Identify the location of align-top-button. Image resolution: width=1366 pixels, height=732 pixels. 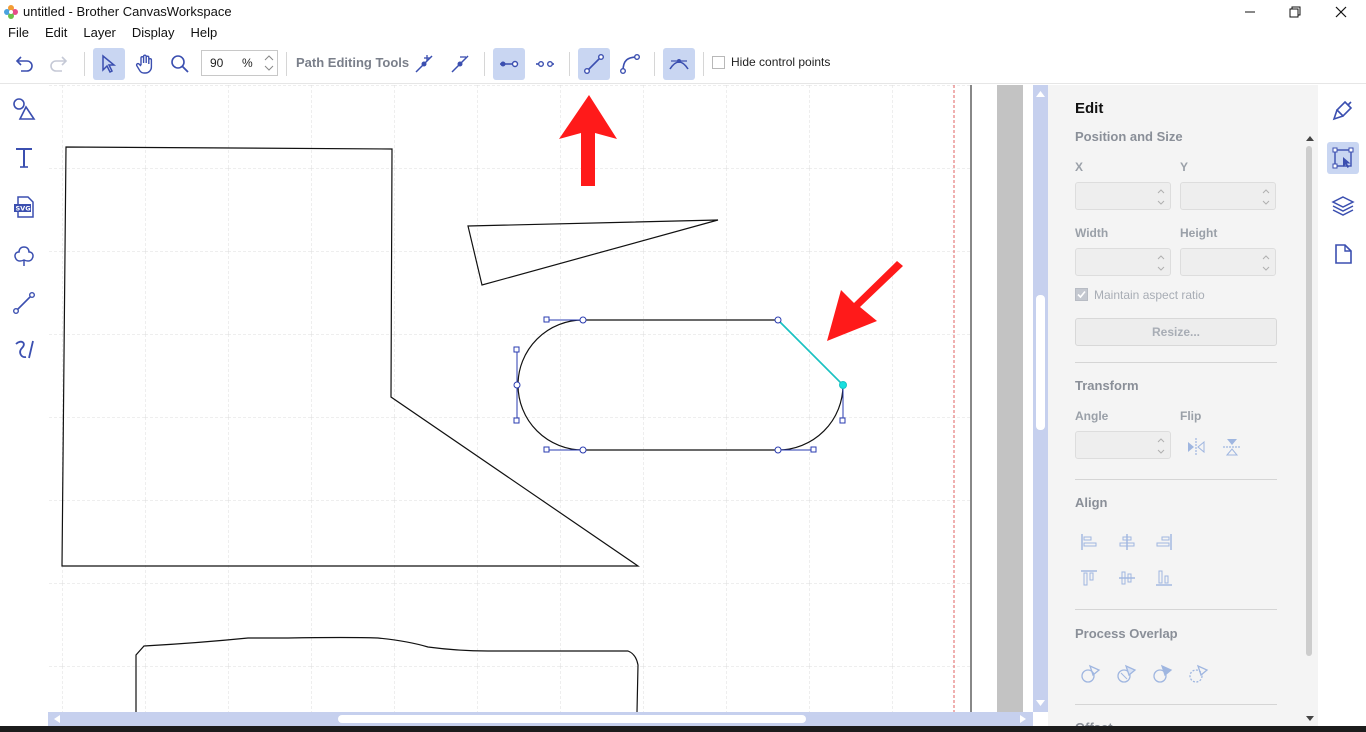
(1089, 578).